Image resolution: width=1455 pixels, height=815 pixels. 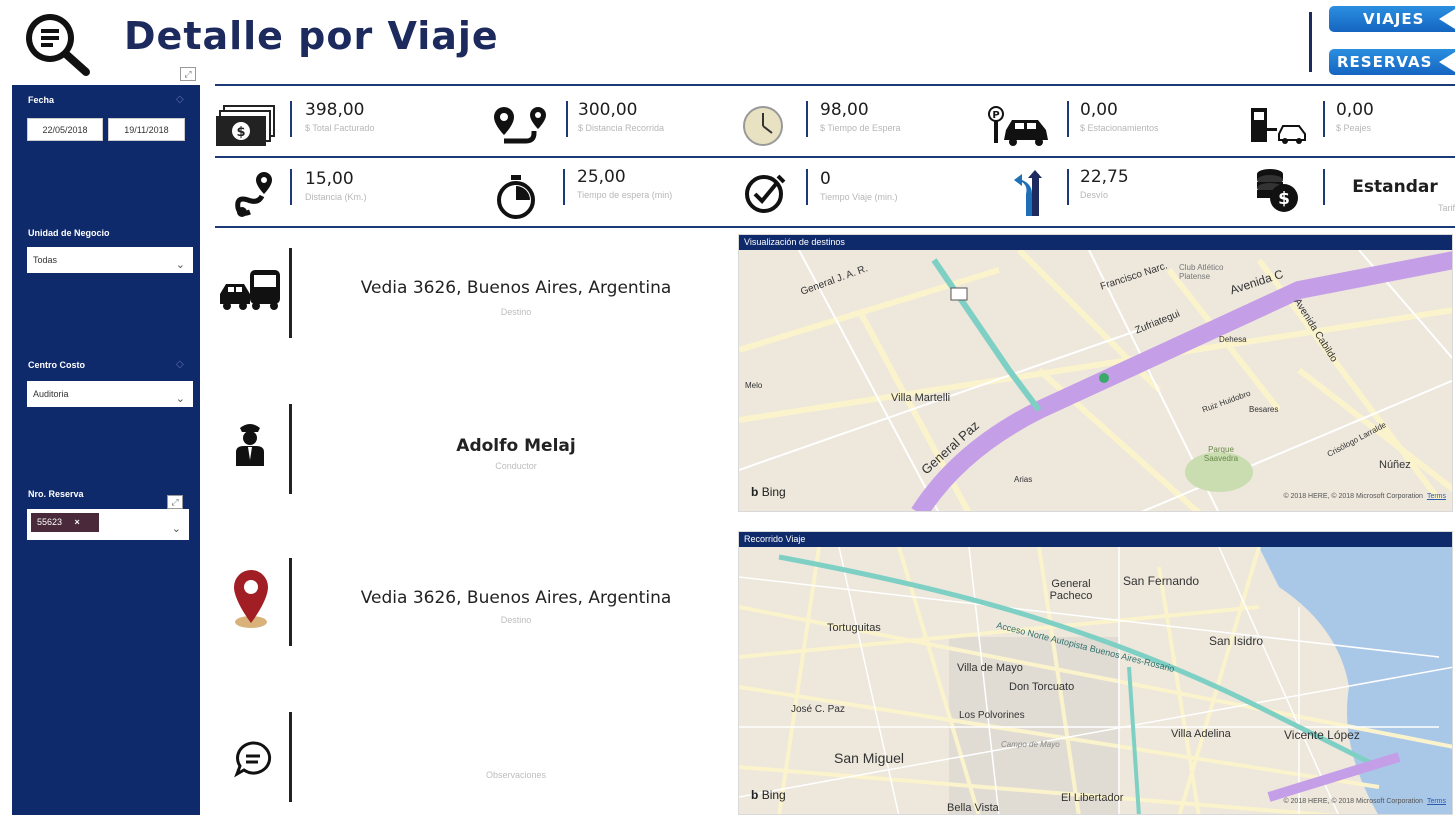 What do you see at coordinates (825, 179) in the screenshot?
I see `kpi-tiempo-viaje-value: 0` at bounding box center [825, 179].